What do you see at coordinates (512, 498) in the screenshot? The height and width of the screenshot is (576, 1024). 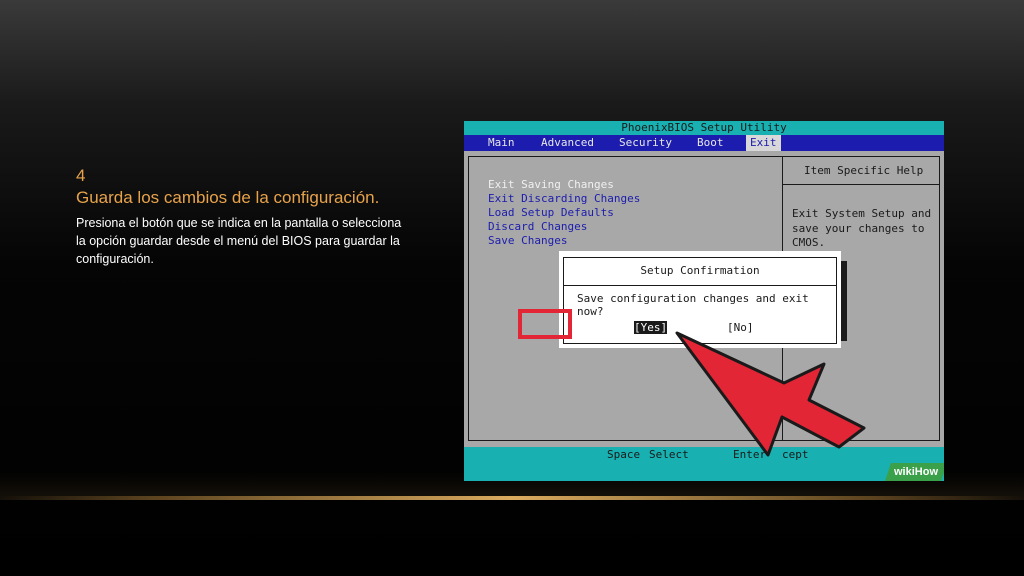 I see `gold-horizon-line` at bounding box center [512, 498].